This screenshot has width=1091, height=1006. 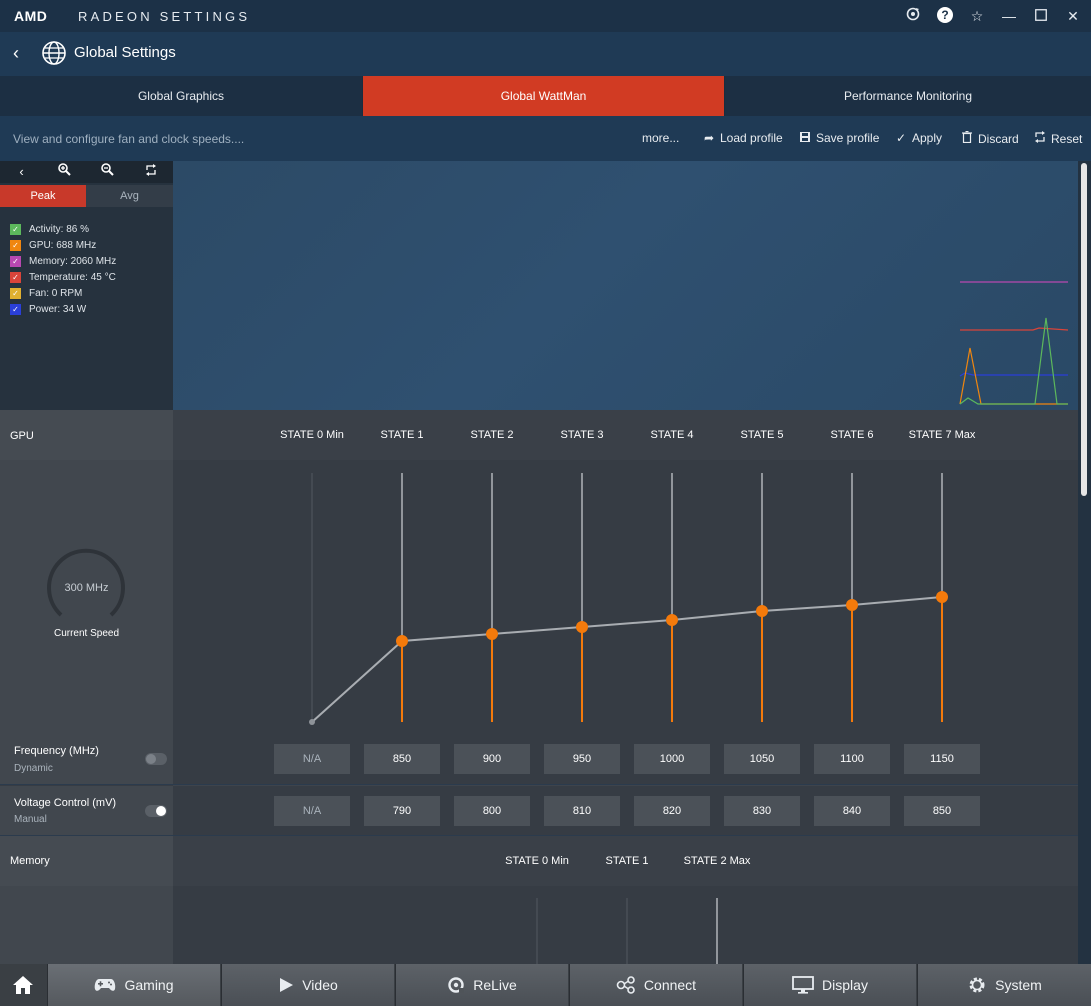 I want to click on voltage-input: 840, so click(x=852, y=811).